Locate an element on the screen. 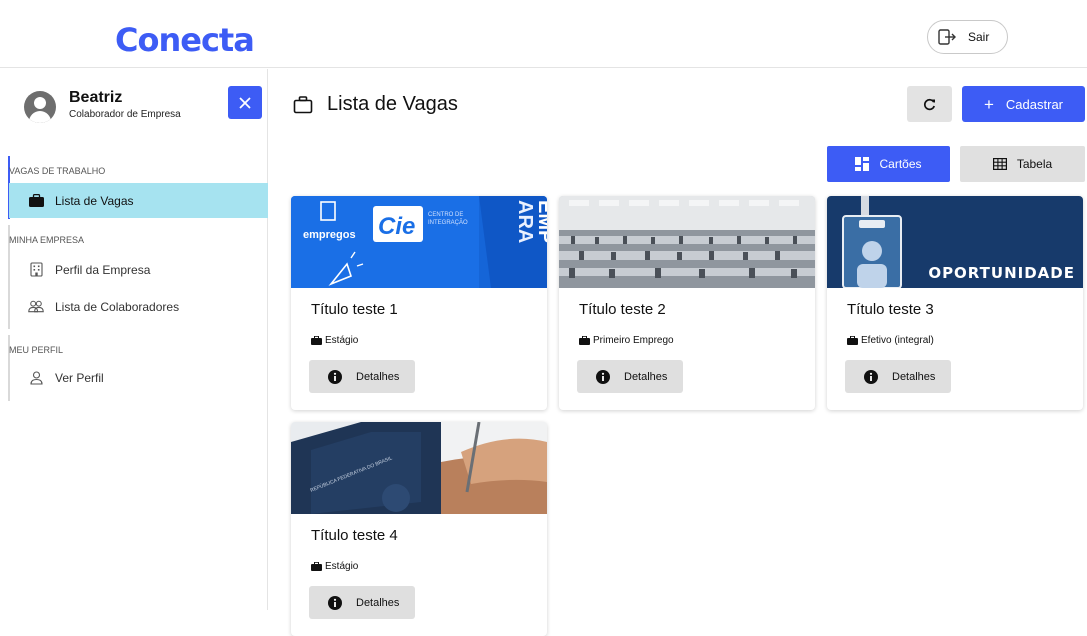  add-job-label: Cadastrar is located at coordinates (1034, 104).